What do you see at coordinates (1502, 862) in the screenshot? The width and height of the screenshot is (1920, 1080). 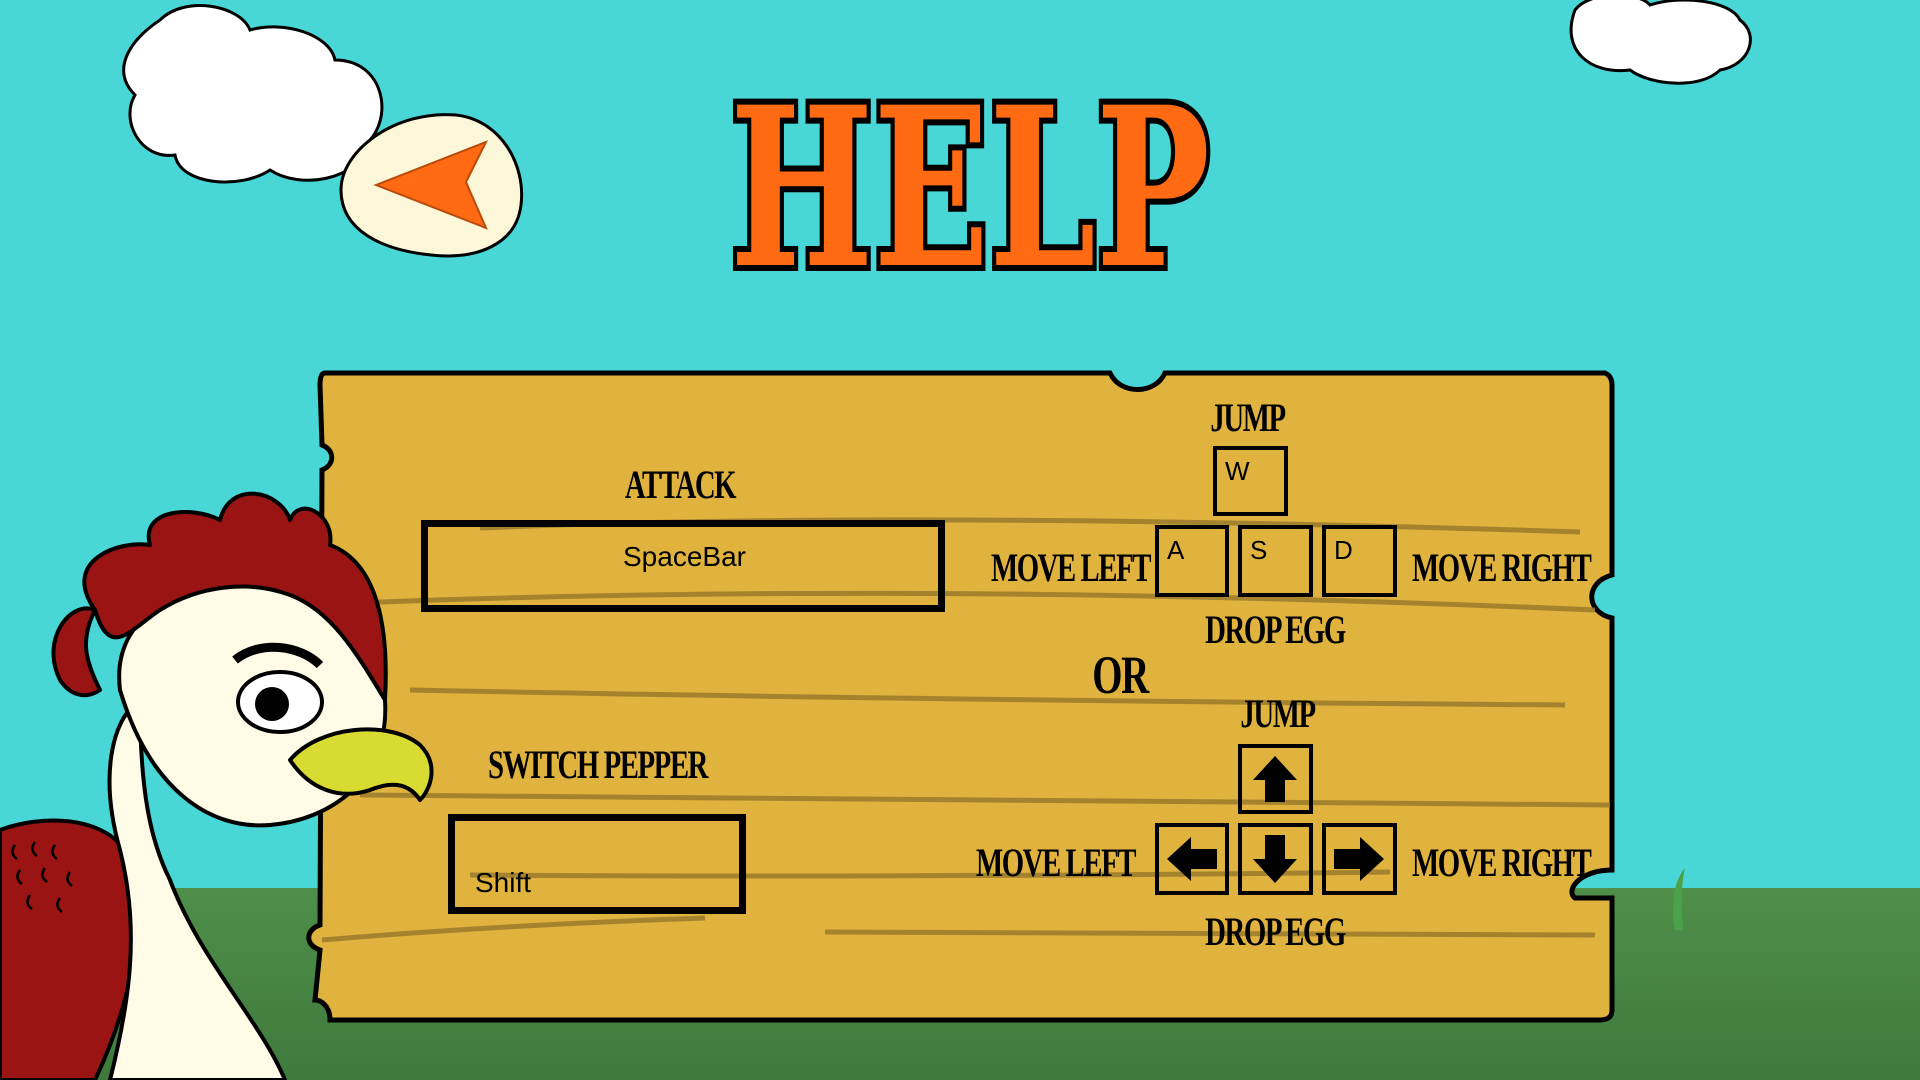 I see `move-right-label-arrows: MOVE RIGHT` at bounding box center [1502, 862].